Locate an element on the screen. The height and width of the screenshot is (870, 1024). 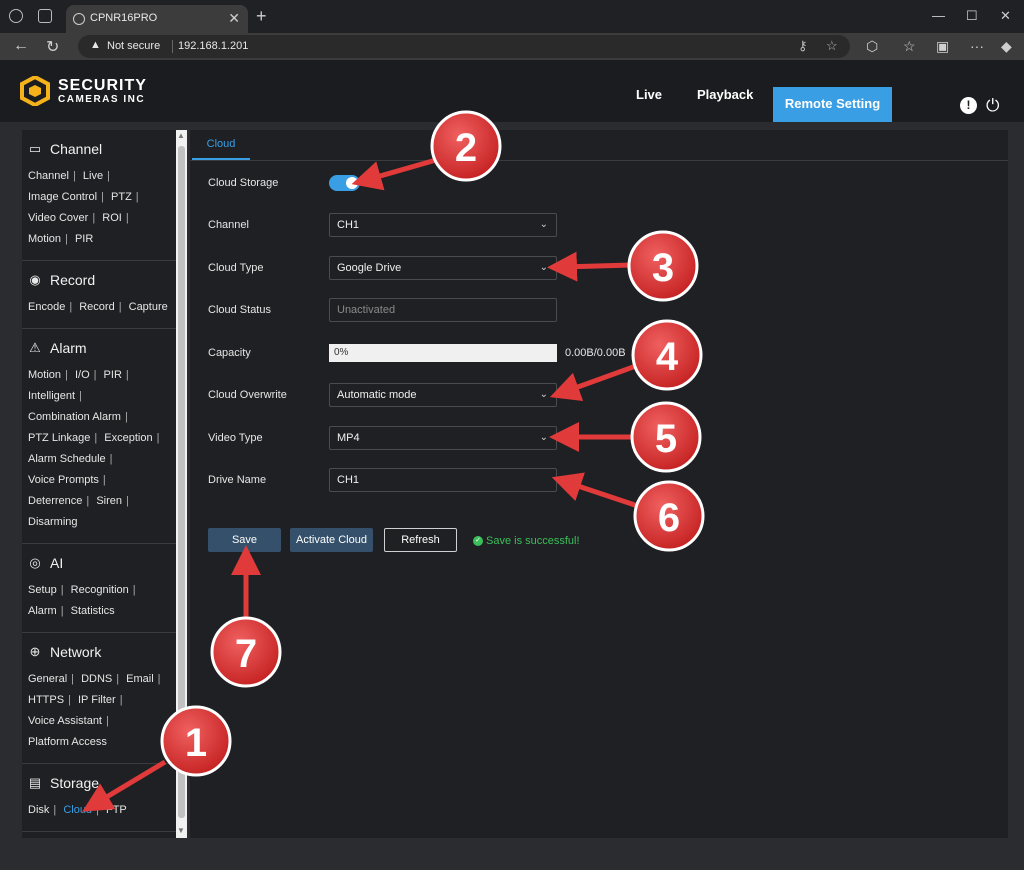
info-icon: ! is located at coordinates (968, 105).